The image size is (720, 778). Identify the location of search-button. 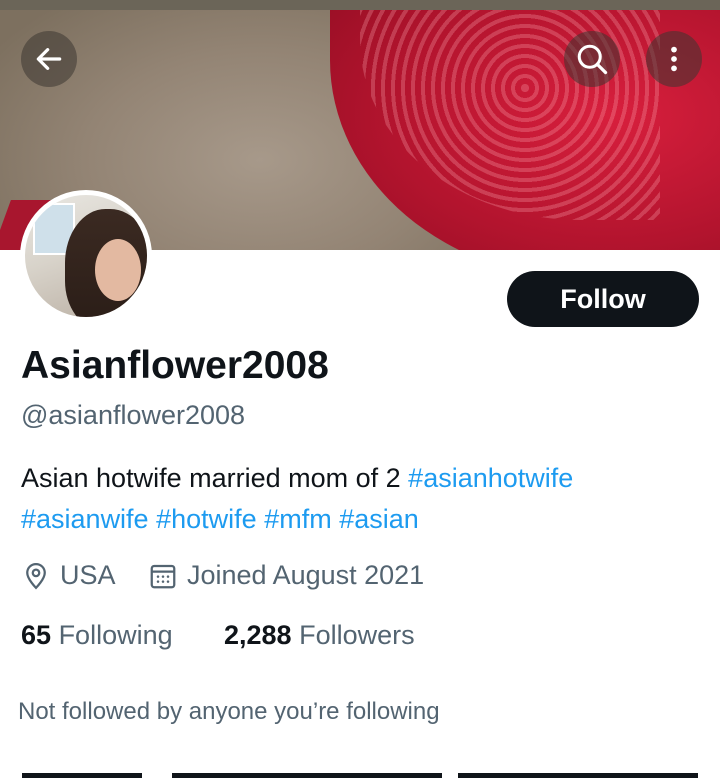
(592, 59).